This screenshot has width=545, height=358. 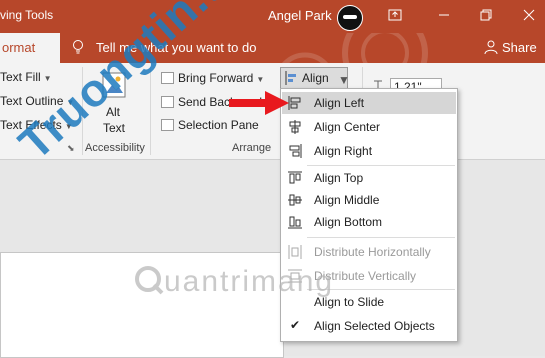 I want to click on accessibility-group-label: Accessibility, so click(x=115, y=148).